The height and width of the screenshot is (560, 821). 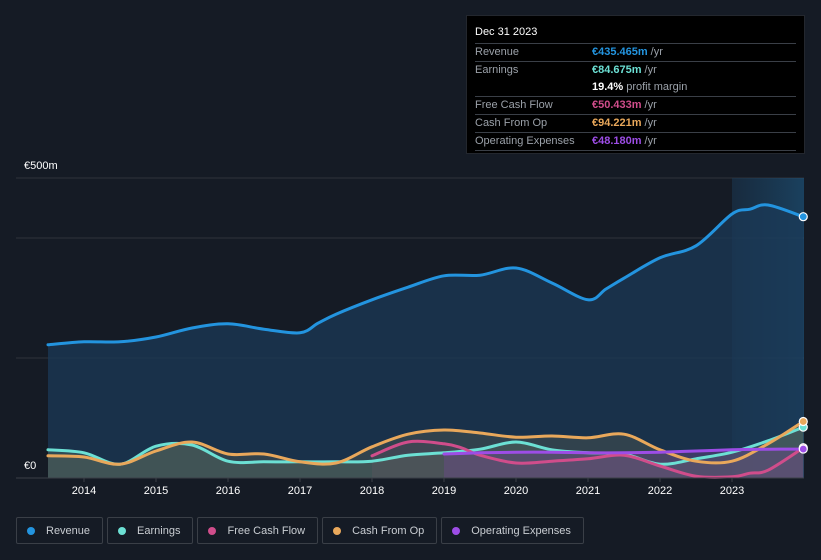 I want to click on y-tick-label-zero: €0, so click(x=30, y=466).